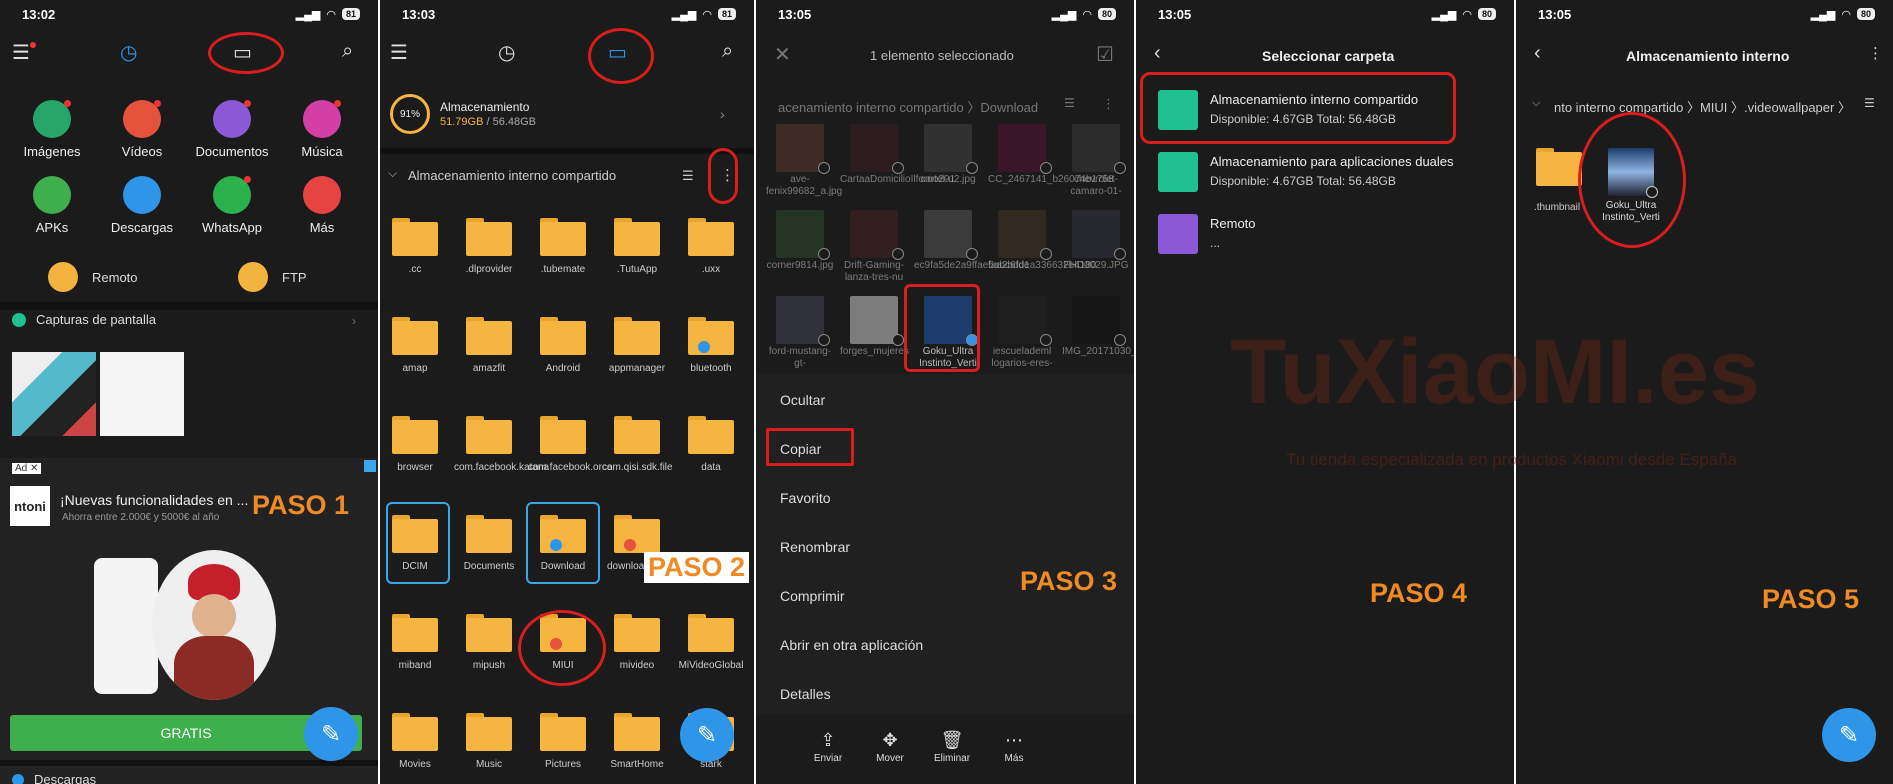  What do you see at coordinates (722, 114) in the screenshot?
I see `storage-chevron-icon: ›` at bounding box center [722, 114].